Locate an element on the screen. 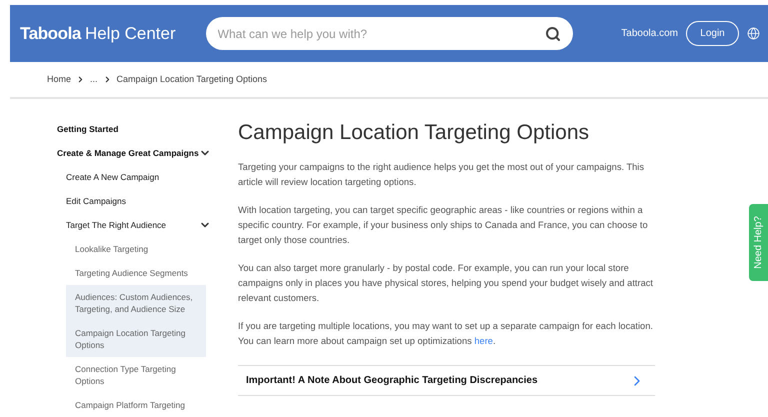 This screenshot has height=417, width=768. search-icon is located at coordinates (552, 34).